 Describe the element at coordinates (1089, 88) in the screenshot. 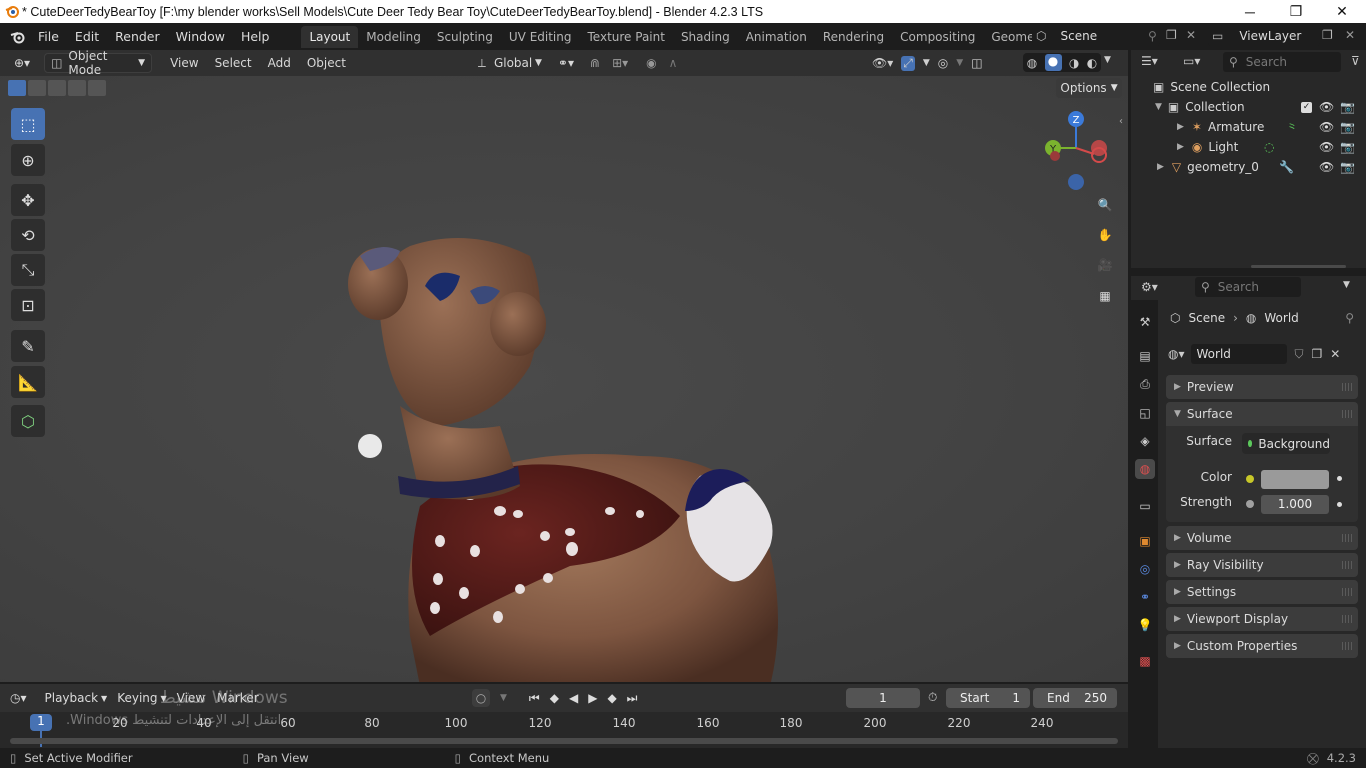

I see `options-dropdown: Options ▼` at that location.